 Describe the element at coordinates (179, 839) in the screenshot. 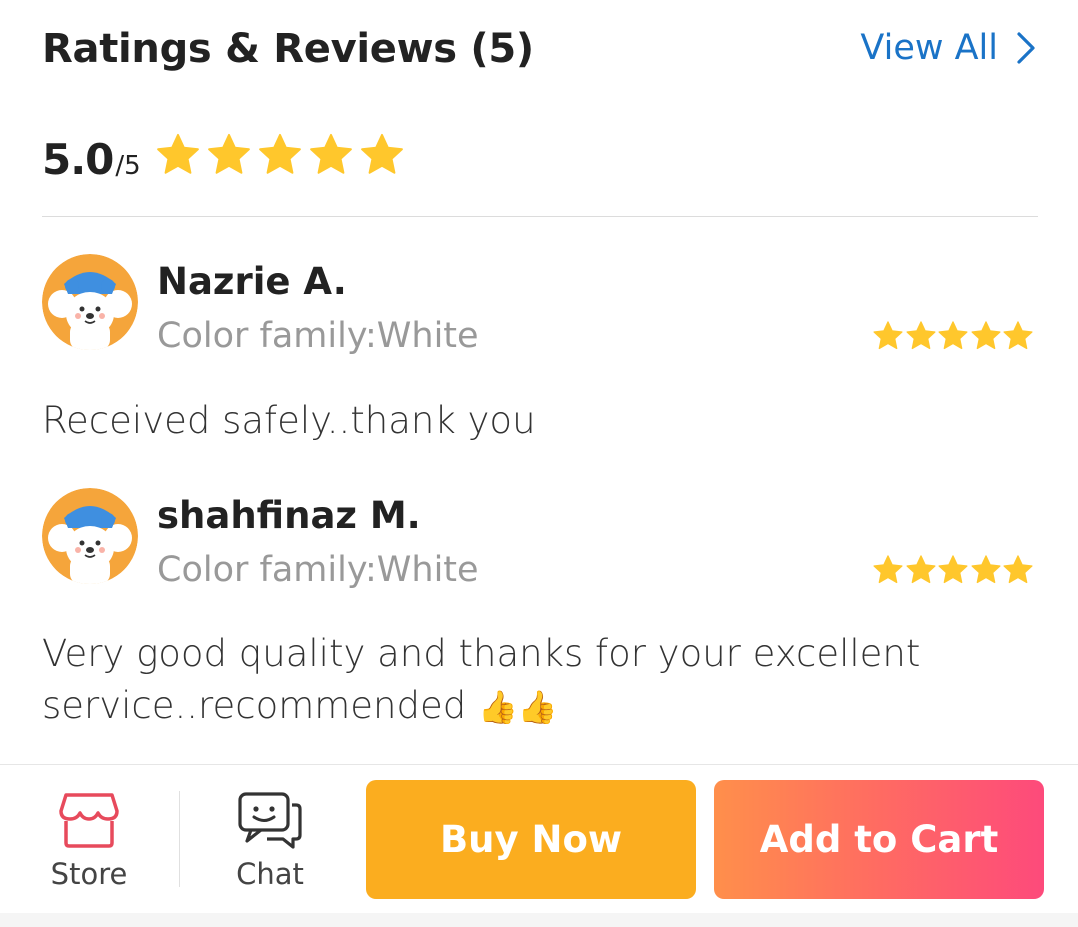

I see `nav-separator` at that location.